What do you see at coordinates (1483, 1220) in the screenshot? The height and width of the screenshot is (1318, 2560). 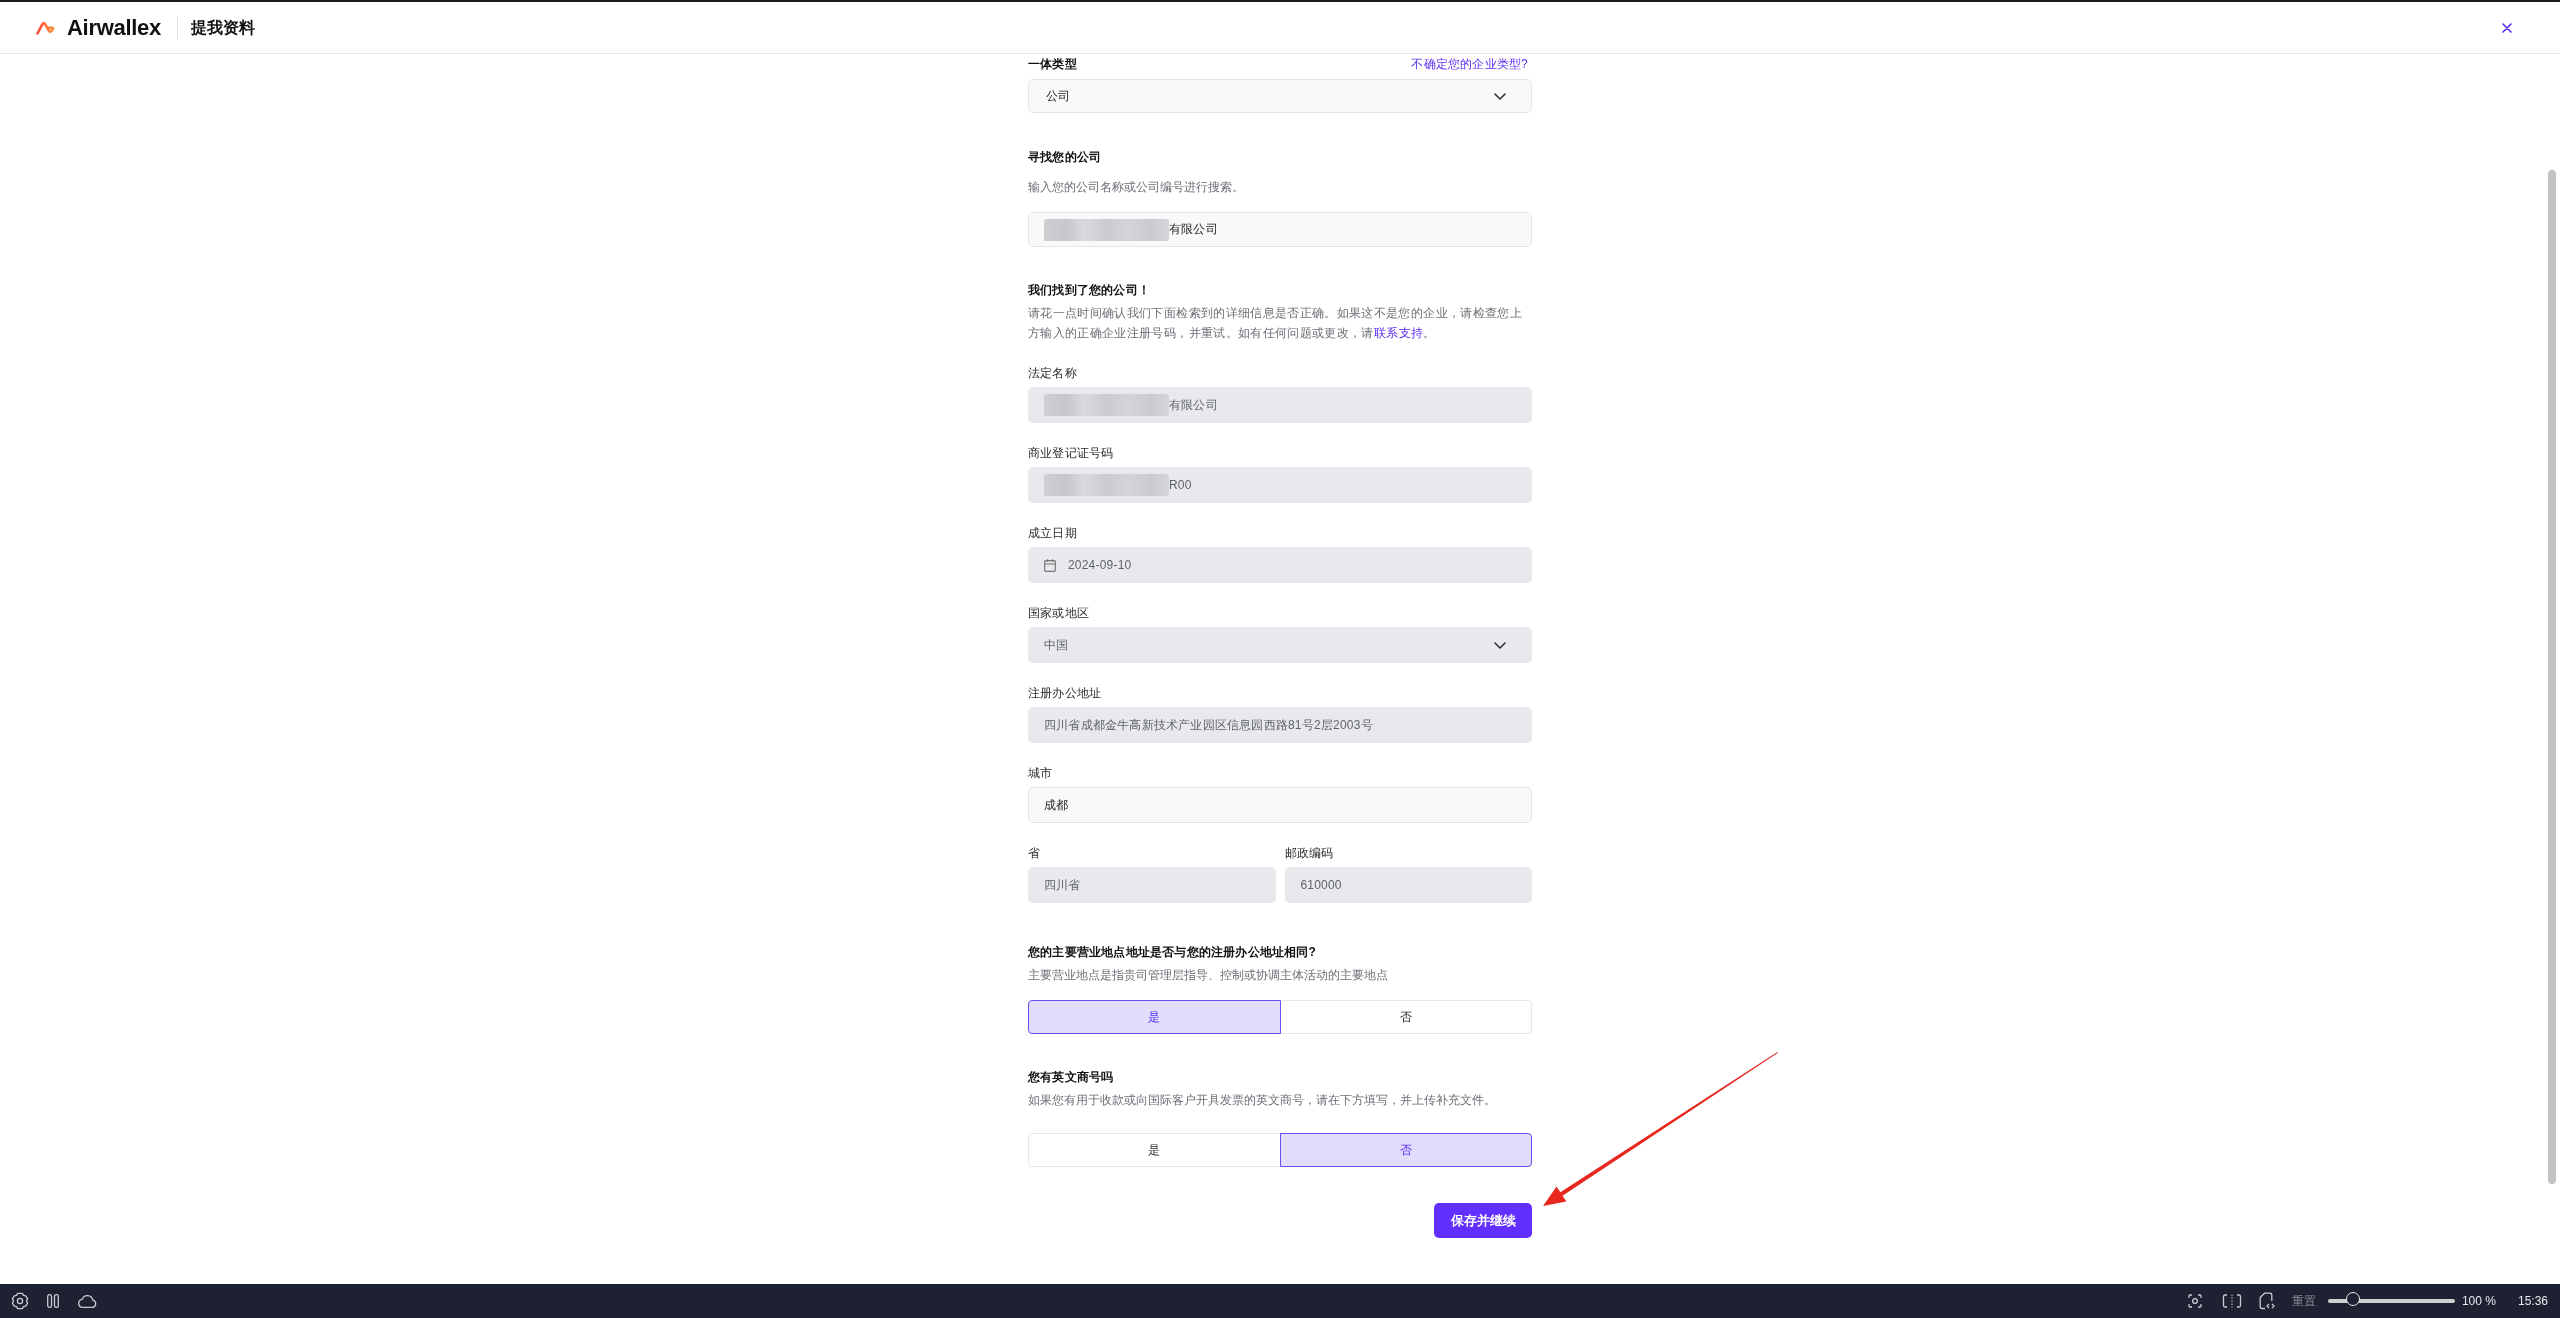 I see `save-button: 保存并继续` at bounding box center [1483, 1220].